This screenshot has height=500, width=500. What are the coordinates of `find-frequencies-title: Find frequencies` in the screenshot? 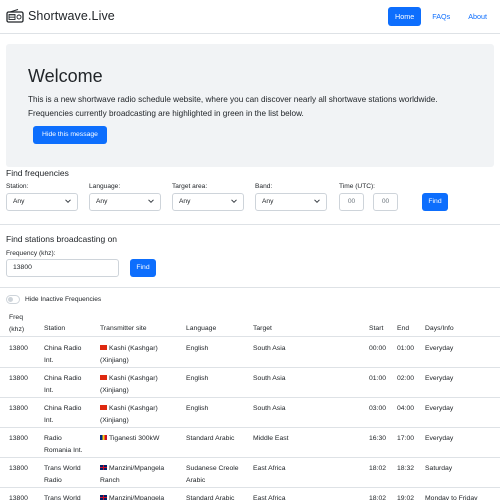 It's located at (37, 173).